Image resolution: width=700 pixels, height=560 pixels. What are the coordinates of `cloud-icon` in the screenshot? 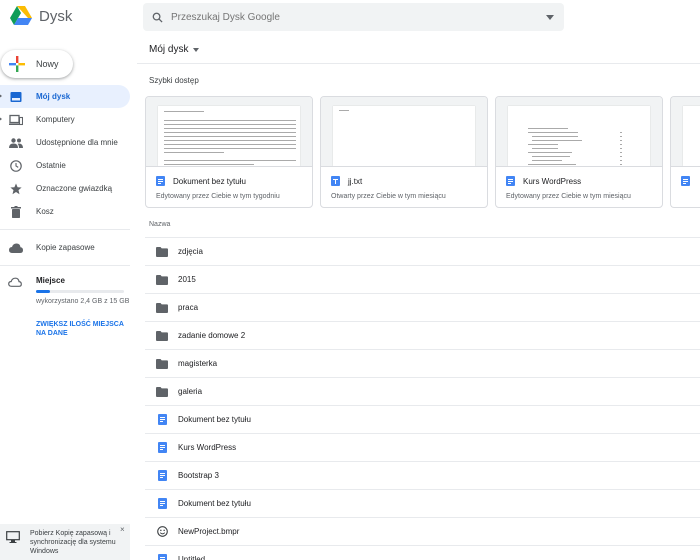 It's located at (16, 248).